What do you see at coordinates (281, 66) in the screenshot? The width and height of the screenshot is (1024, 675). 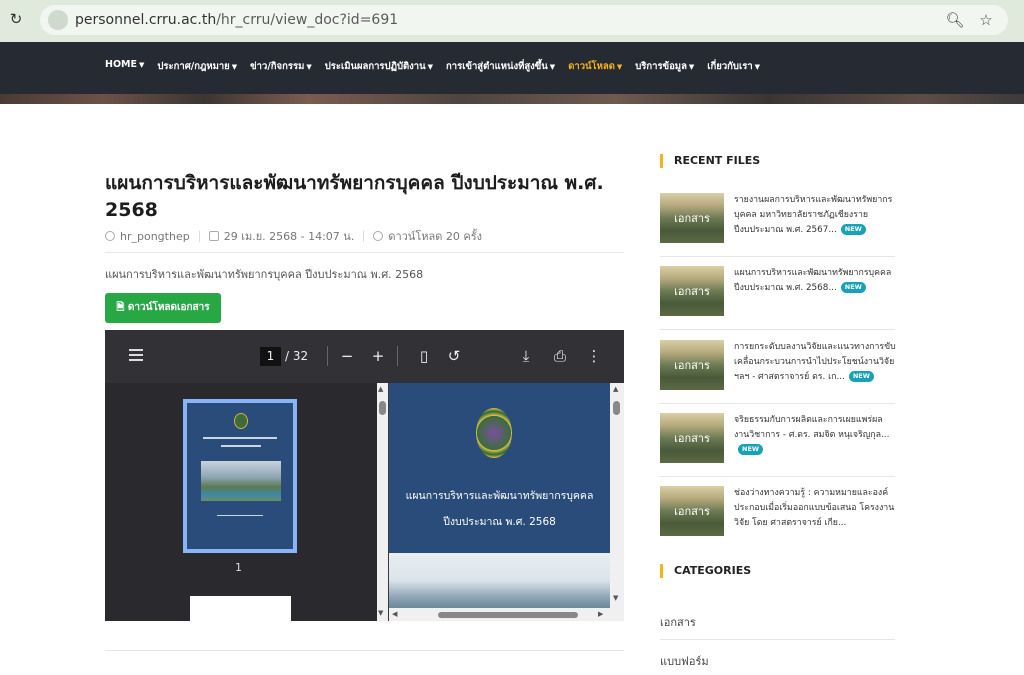 I see `nav-item-2: ข่าว/กิจกรรม ▼` at bounding box center [281, 66].